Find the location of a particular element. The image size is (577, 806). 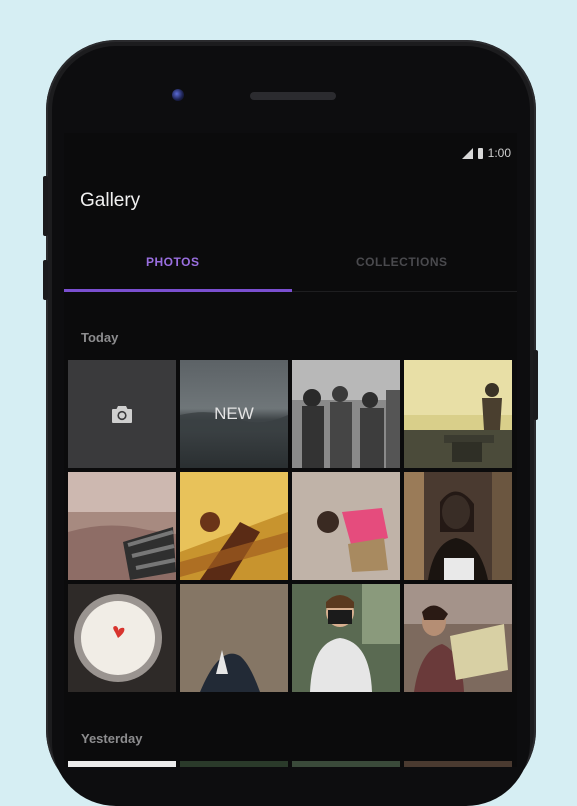

portrait-photo-image is located at coordinates (458, 526).